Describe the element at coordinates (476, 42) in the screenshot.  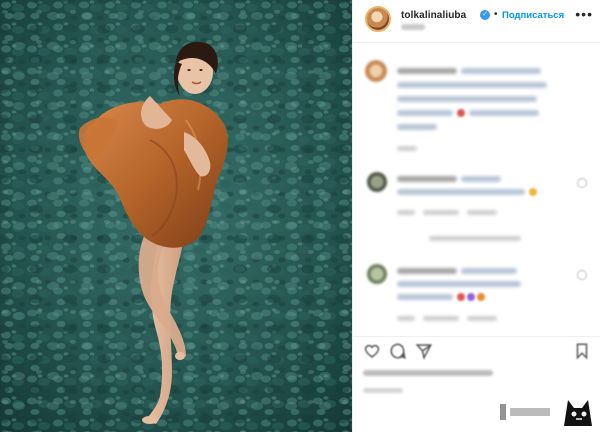
I see `header-divider` at that location.